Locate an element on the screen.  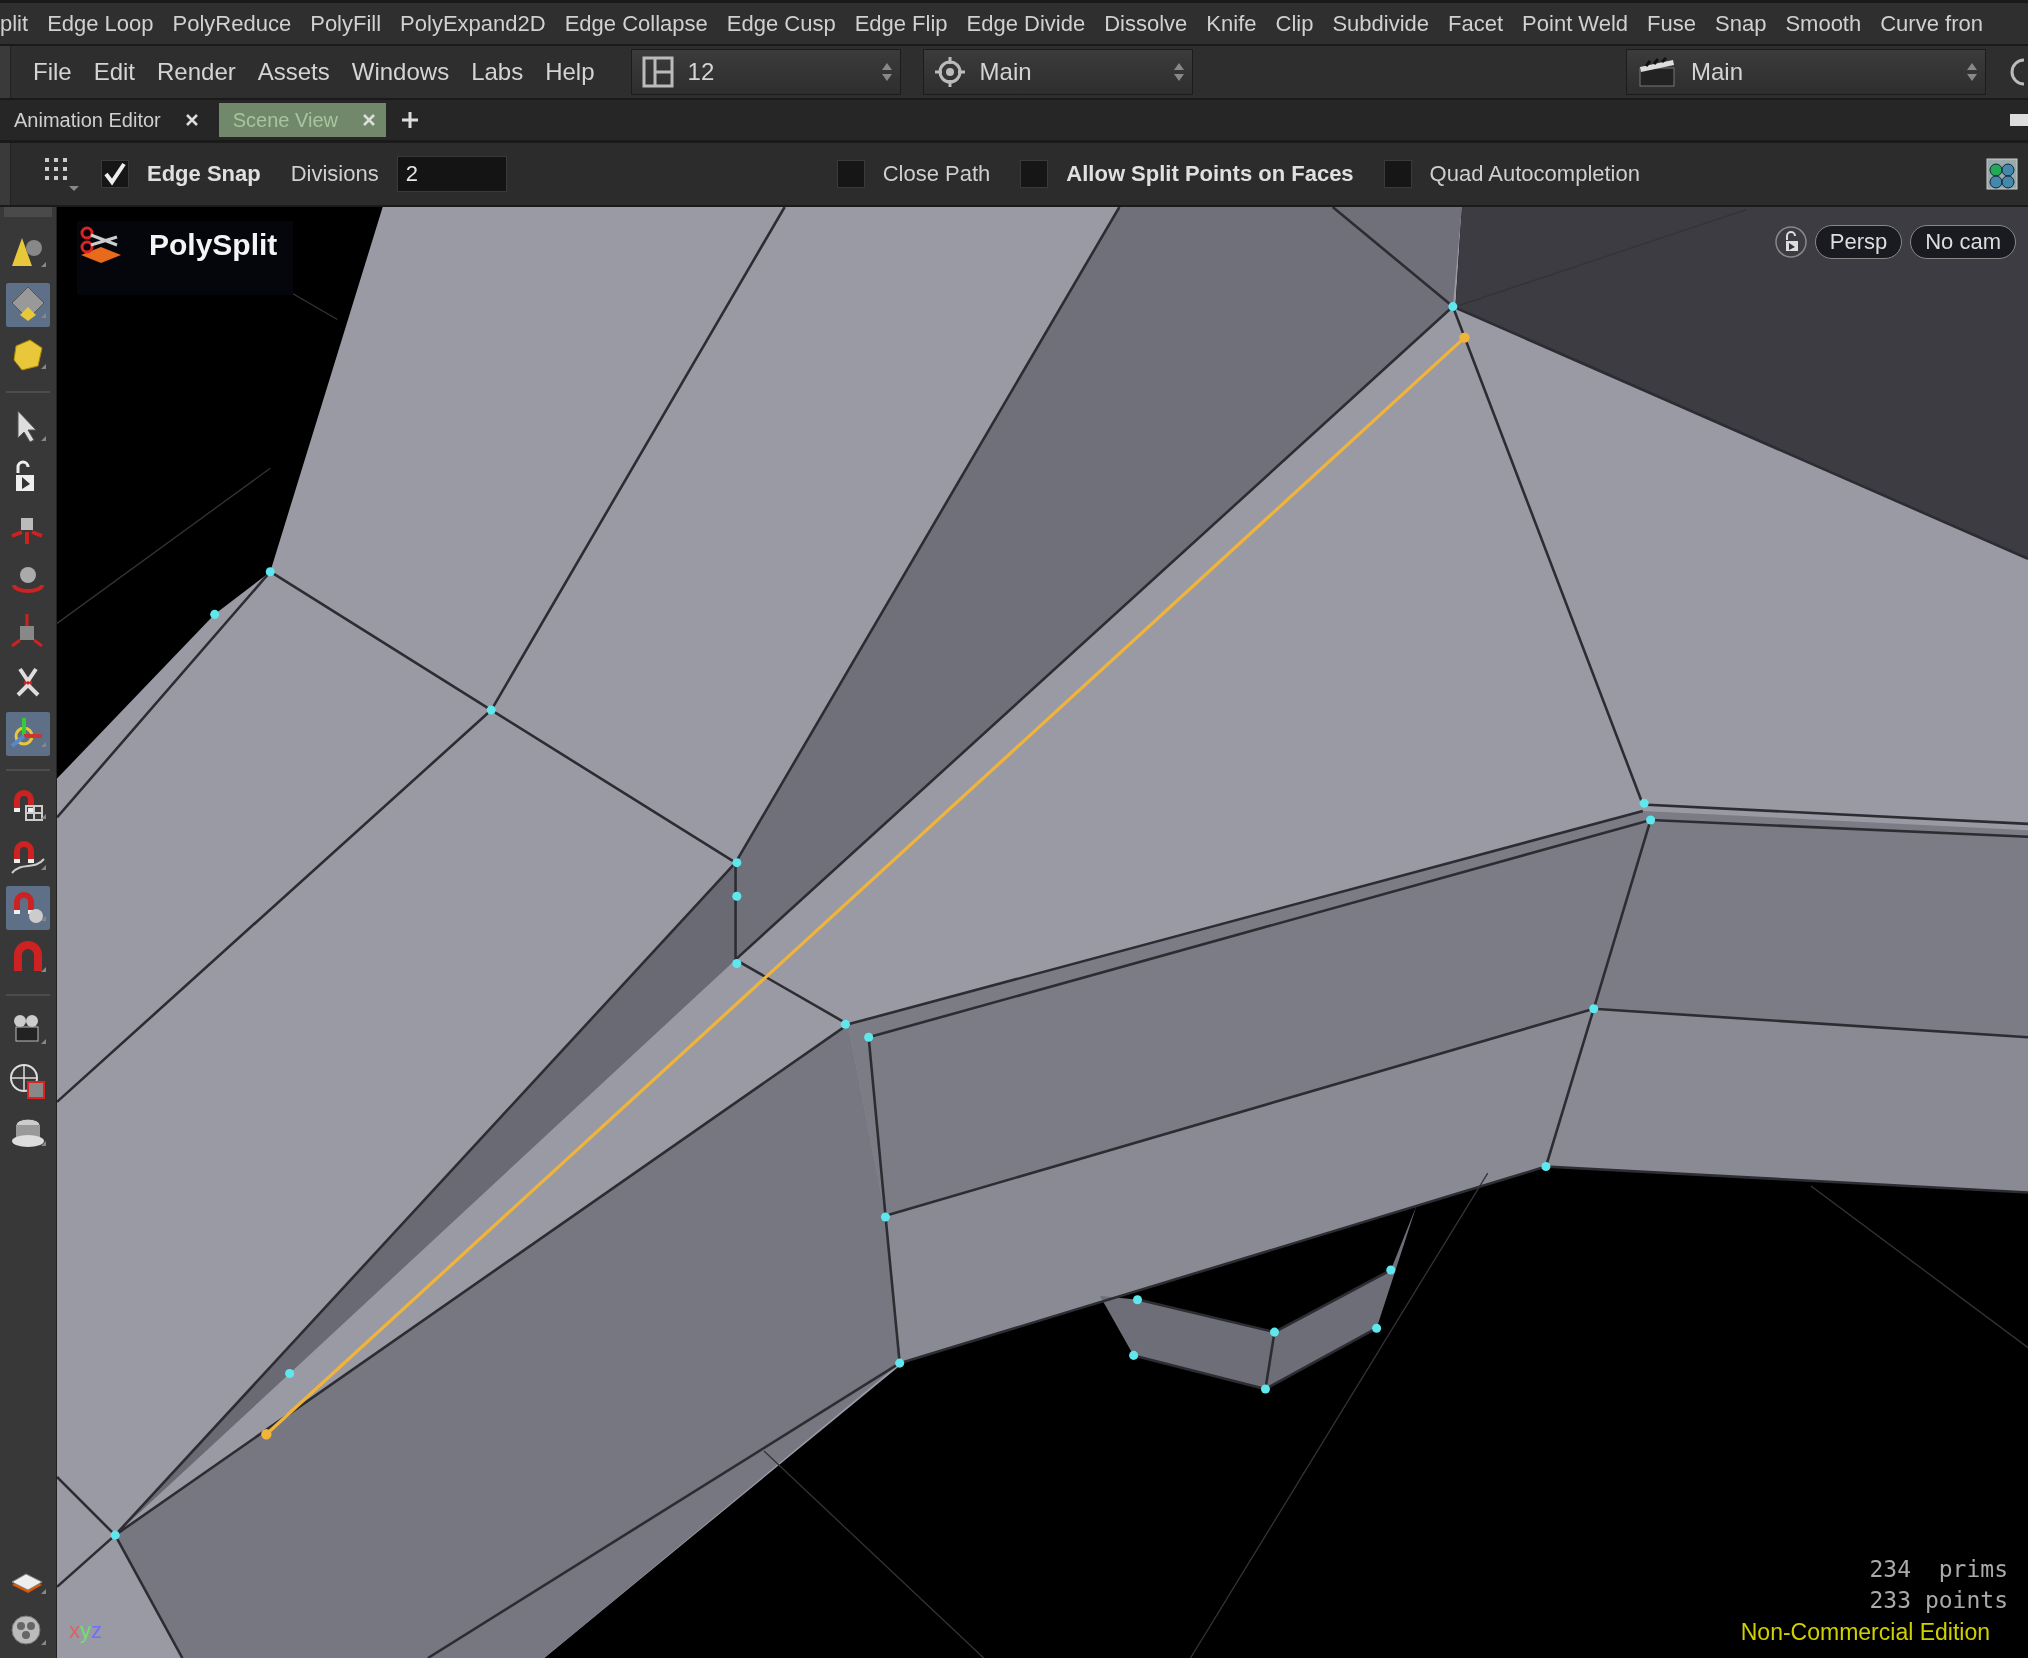
shelf-tool: Fuse is located at coordinates (1671, 23).